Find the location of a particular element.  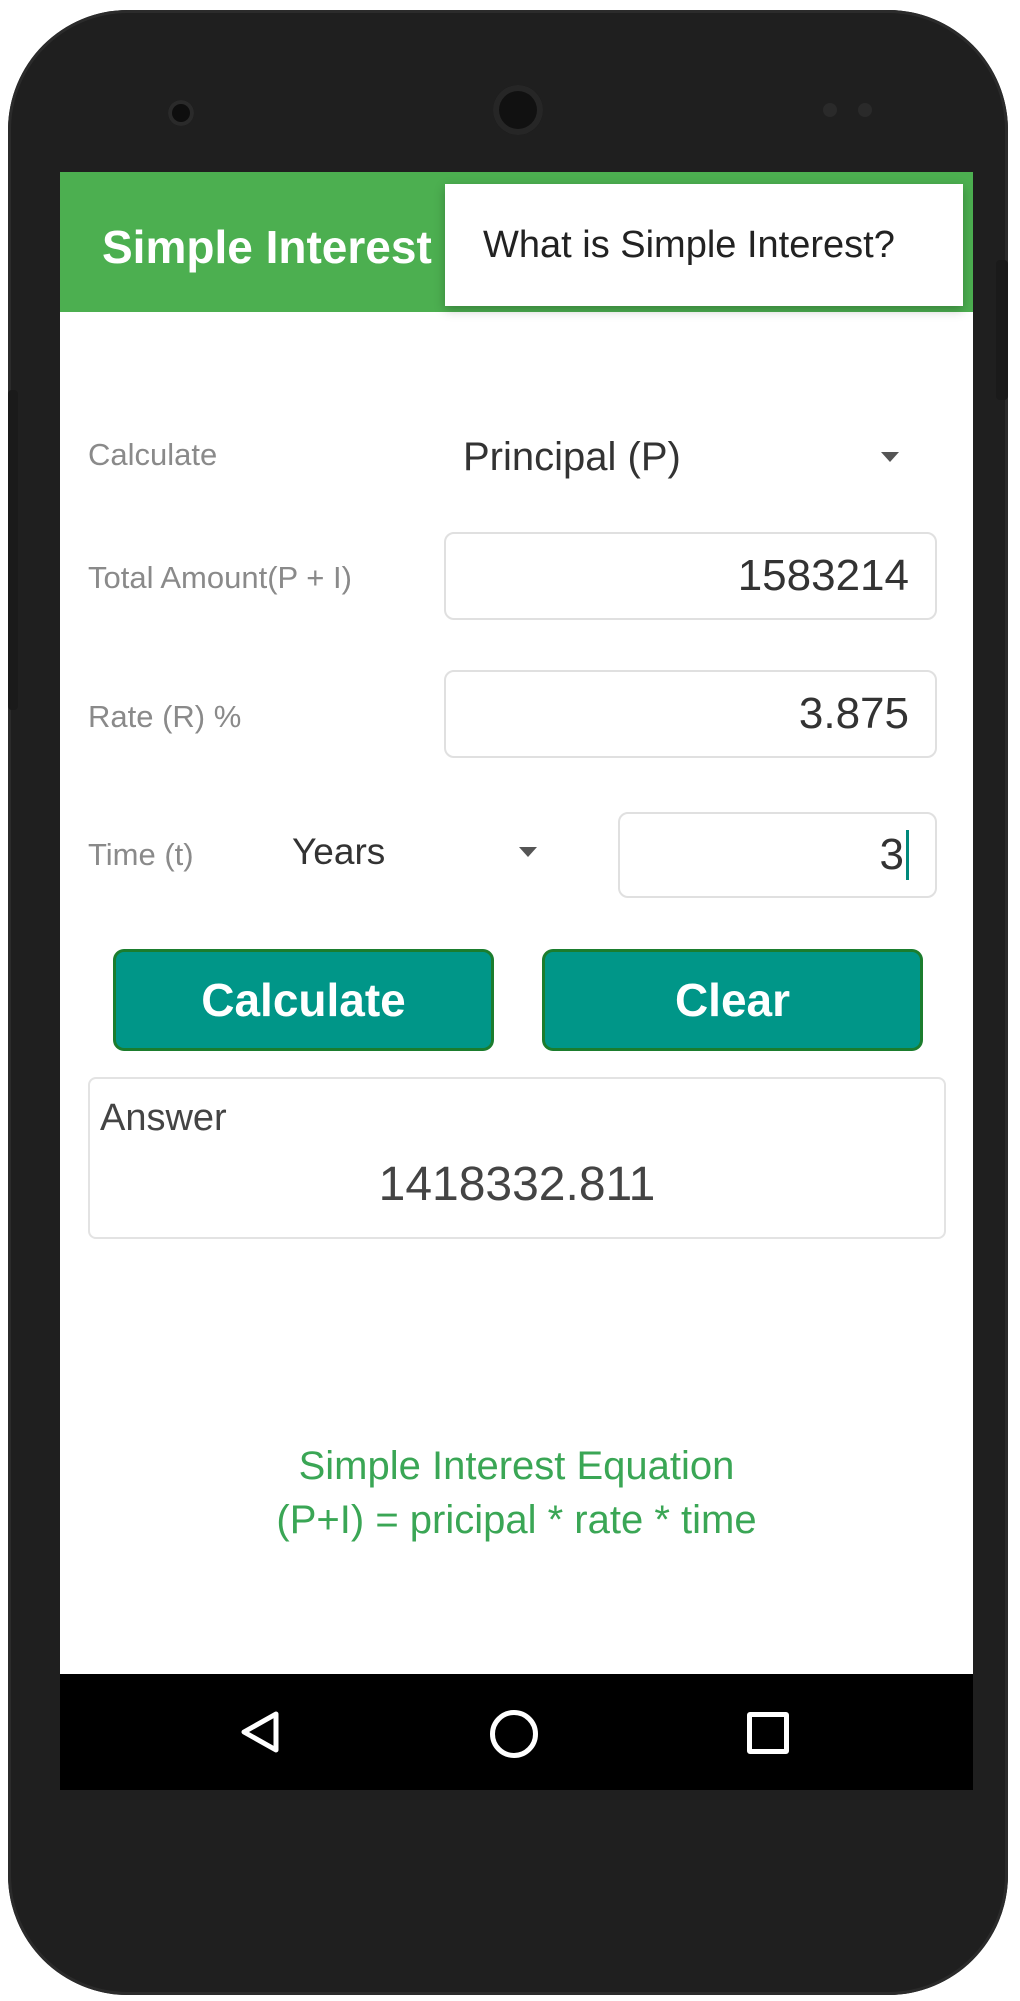

total-amount-input: 1583214 is located at coordinates (690, 576).